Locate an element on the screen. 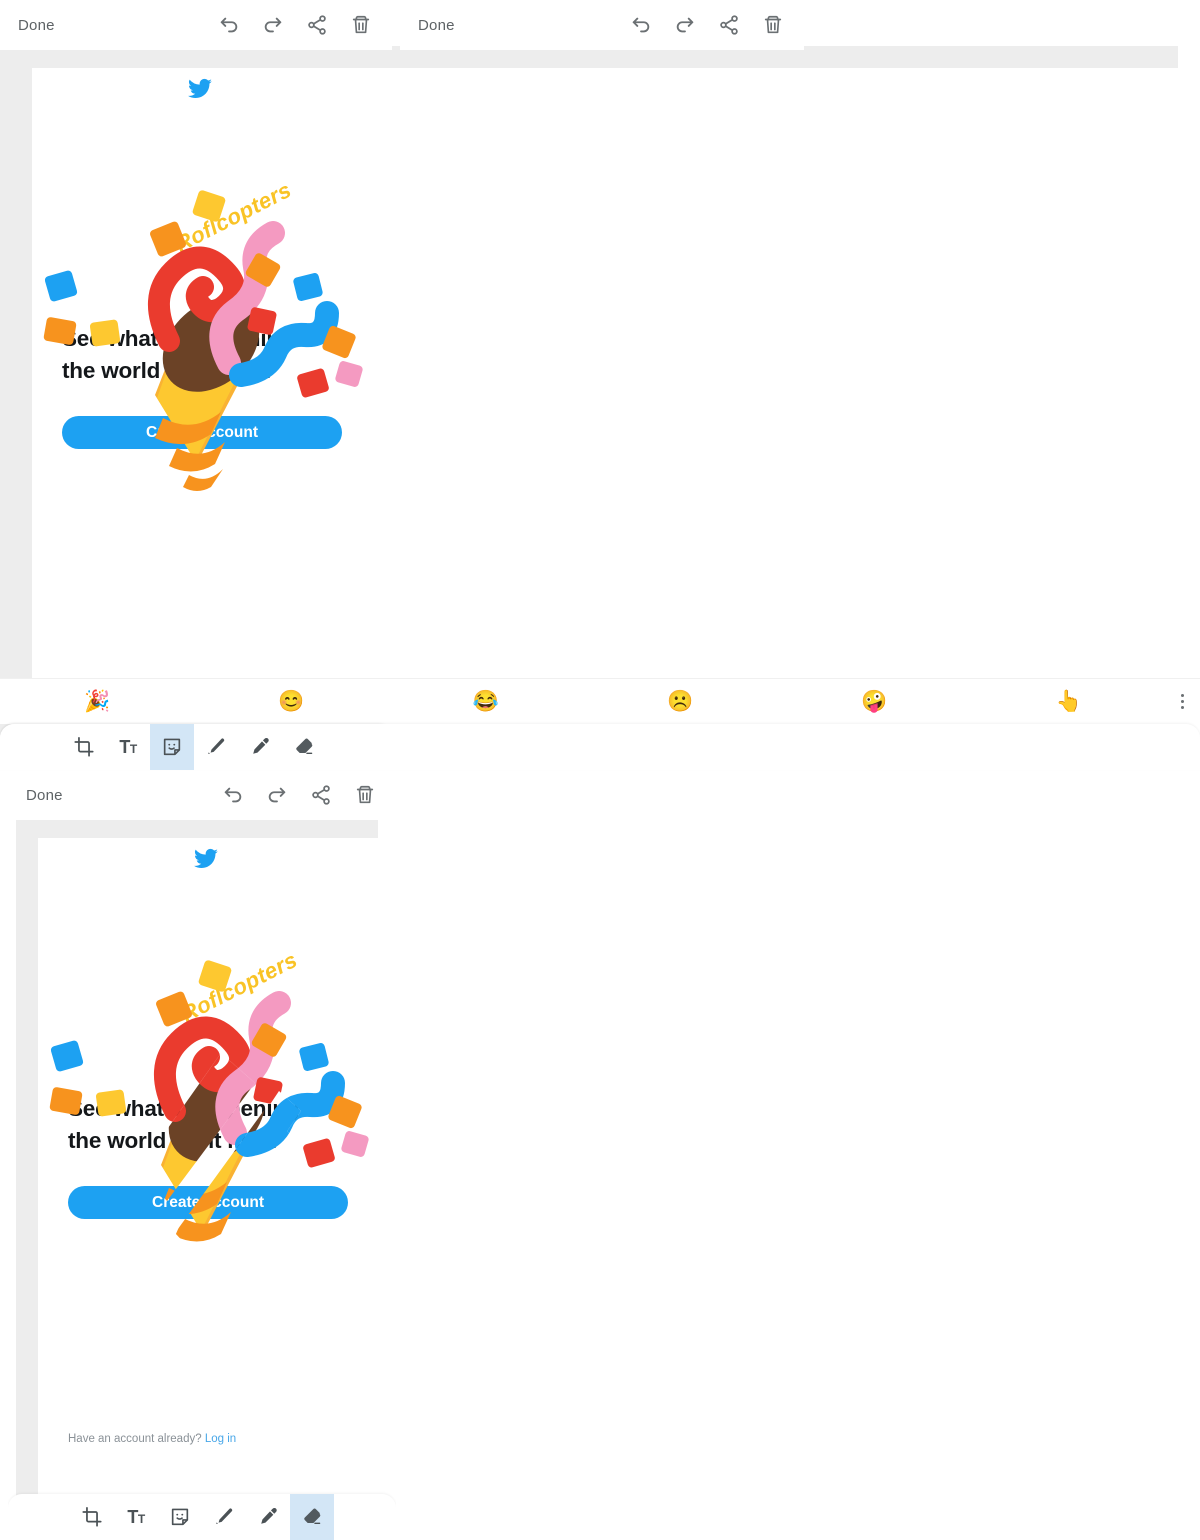 This screenshot has width=1200, height=1540. frowning-face-emoji: ☹️ is located at coordinates (680, 701).